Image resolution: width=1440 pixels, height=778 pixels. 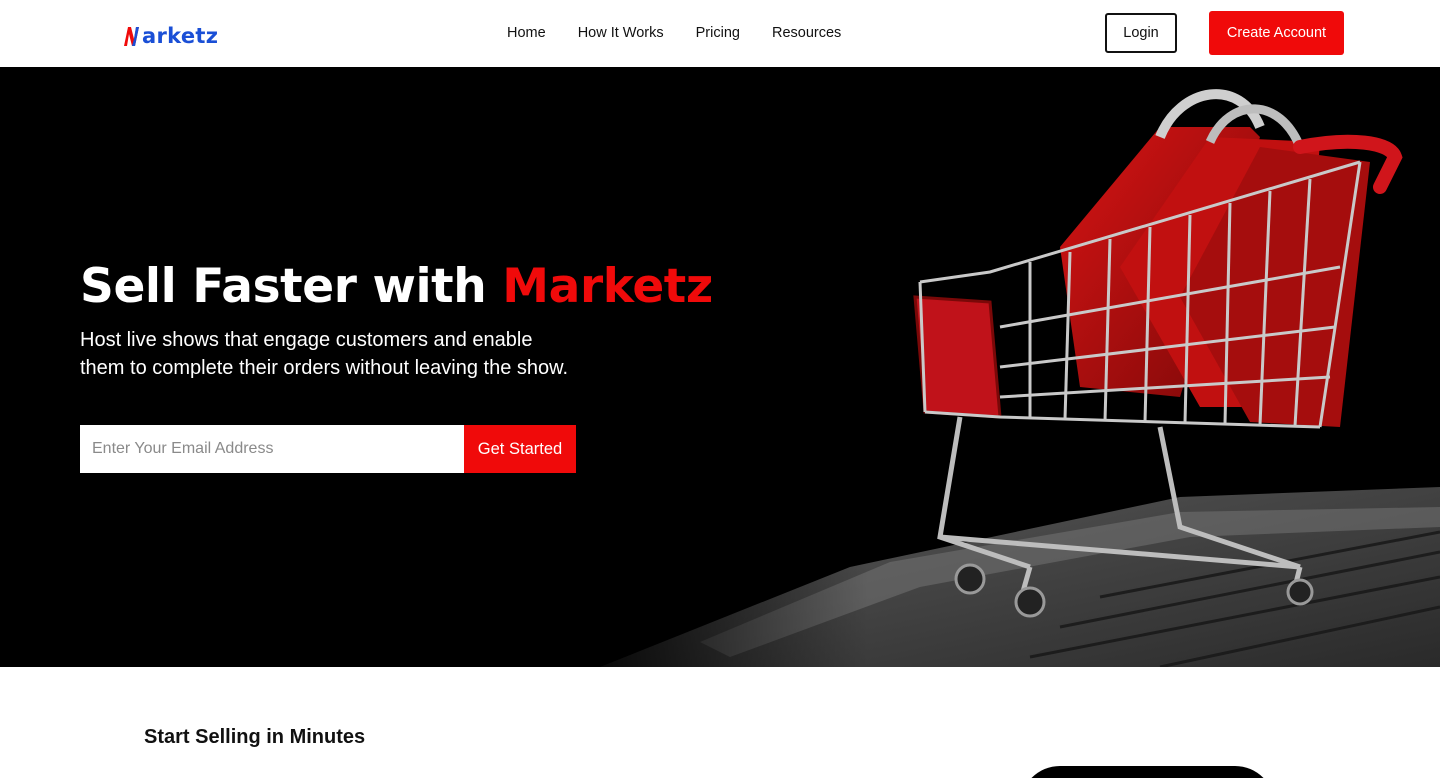 I want to click on hero-title: Sell Faster with Marketz, so click(x=396, y=287).